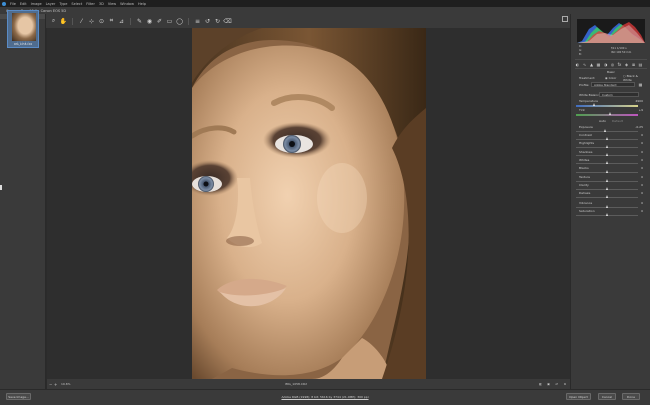 This screenshot has height=405, width=650. What do you see at coordinates (540, 384) in the screenshot?
I see `before-after-icon: ◧` at bounding box center [540, 384].